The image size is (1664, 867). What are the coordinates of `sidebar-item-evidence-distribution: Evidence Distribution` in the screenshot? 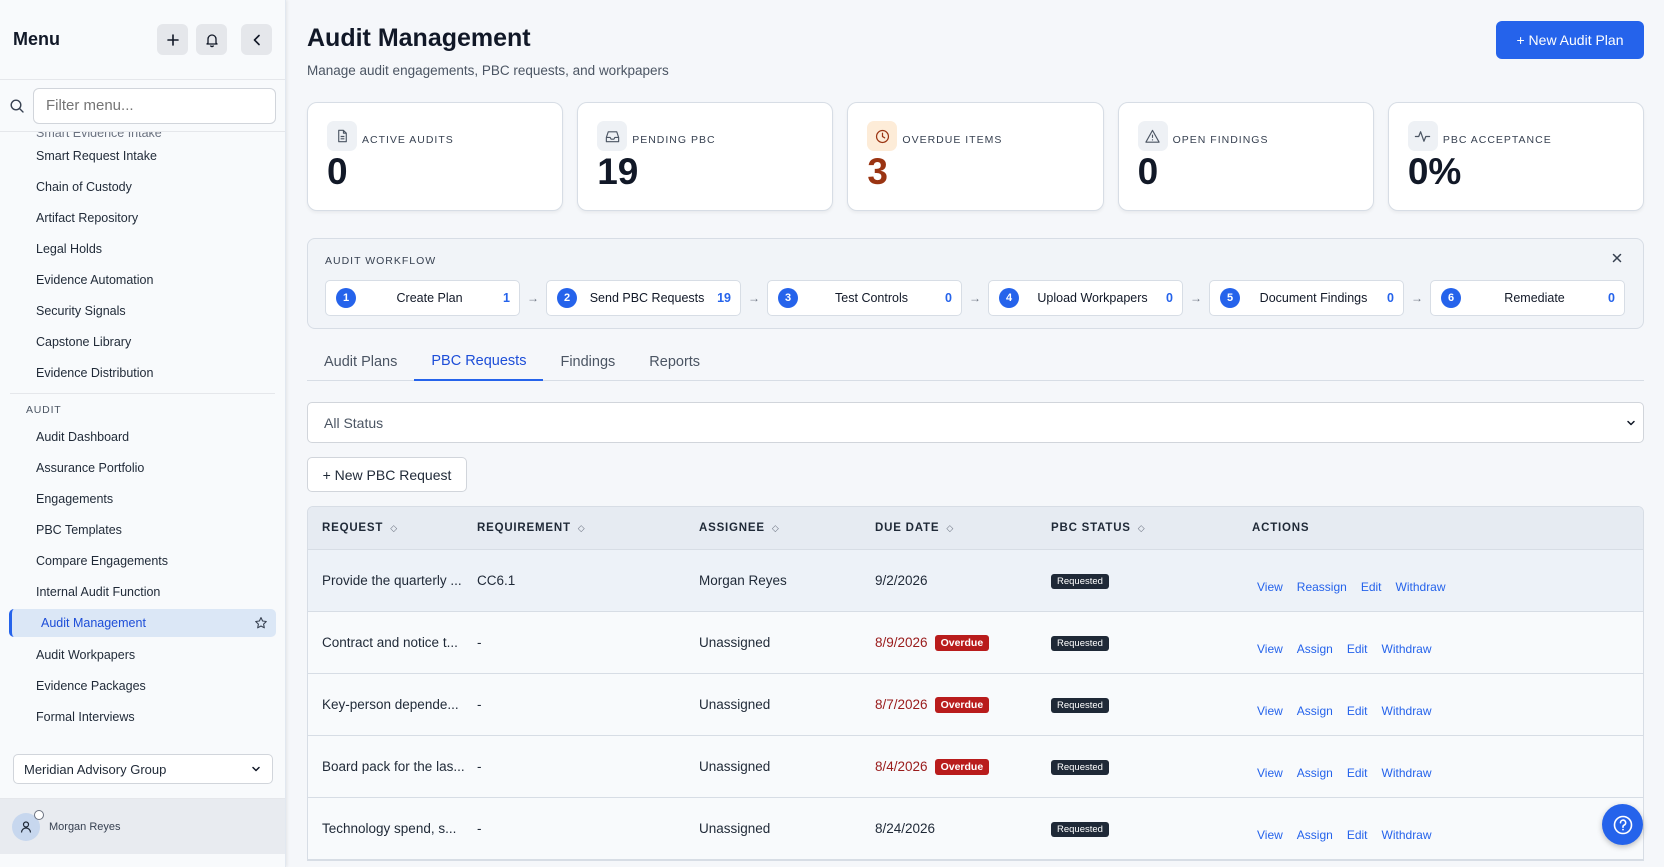 It's located at (142, 372).